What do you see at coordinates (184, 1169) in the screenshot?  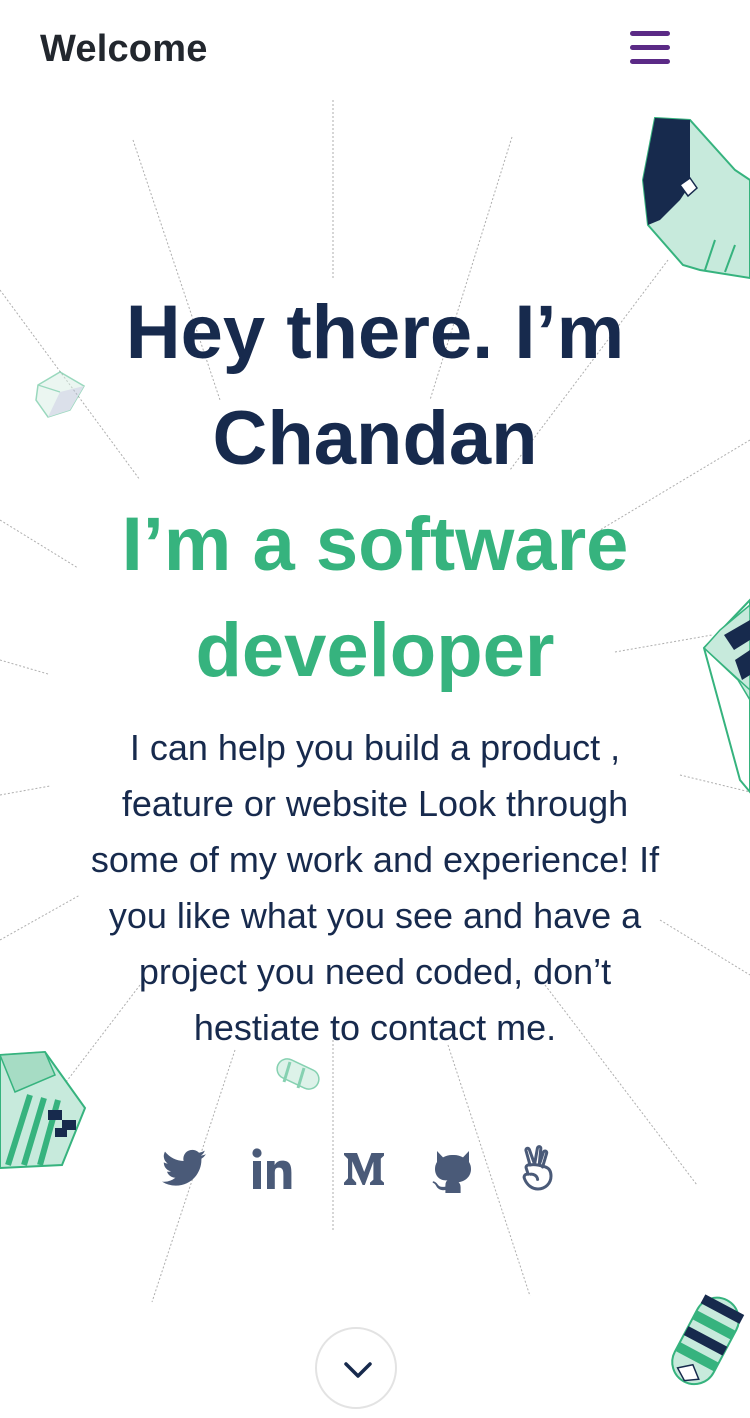 I see `twitter-icon` at bounding box center [184, 1169].